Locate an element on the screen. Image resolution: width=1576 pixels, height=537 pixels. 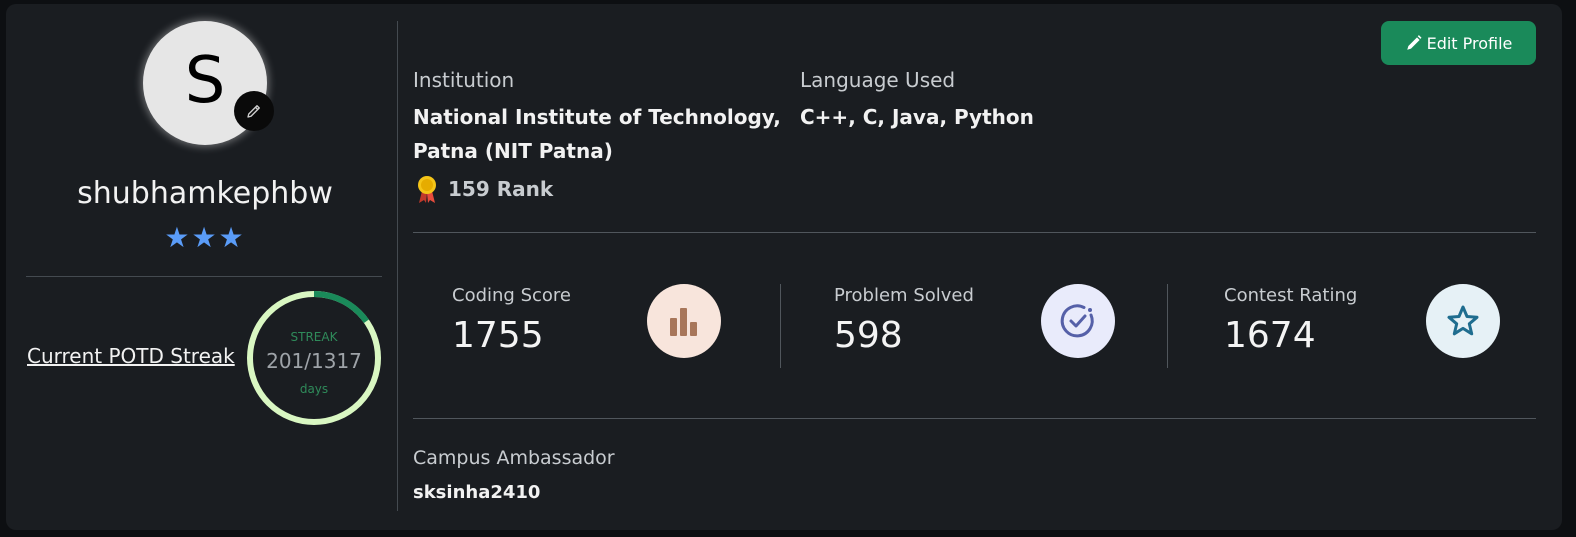
campus-ambassador-value: sksinha2410 is located at coordinates (477, 492).